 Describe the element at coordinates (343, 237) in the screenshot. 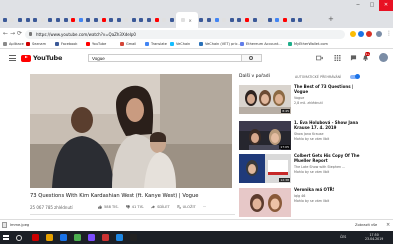

I see `input-language-indicator: ČES` at that location.